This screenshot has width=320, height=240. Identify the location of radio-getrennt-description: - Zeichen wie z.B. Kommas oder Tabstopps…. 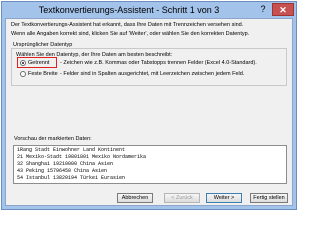
(158, 63).